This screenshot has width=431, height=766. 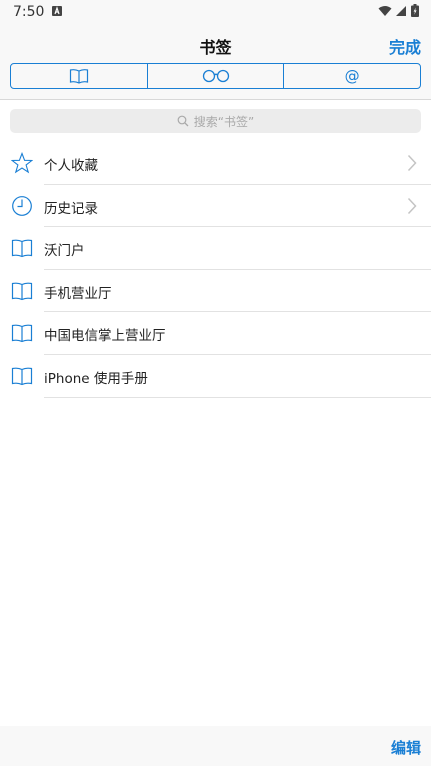 What do you see at coordinates (215, 376) in the screenshot?
I see `list-item-bookmark: iPhone 使用手册` at bounding box center [215, 376].